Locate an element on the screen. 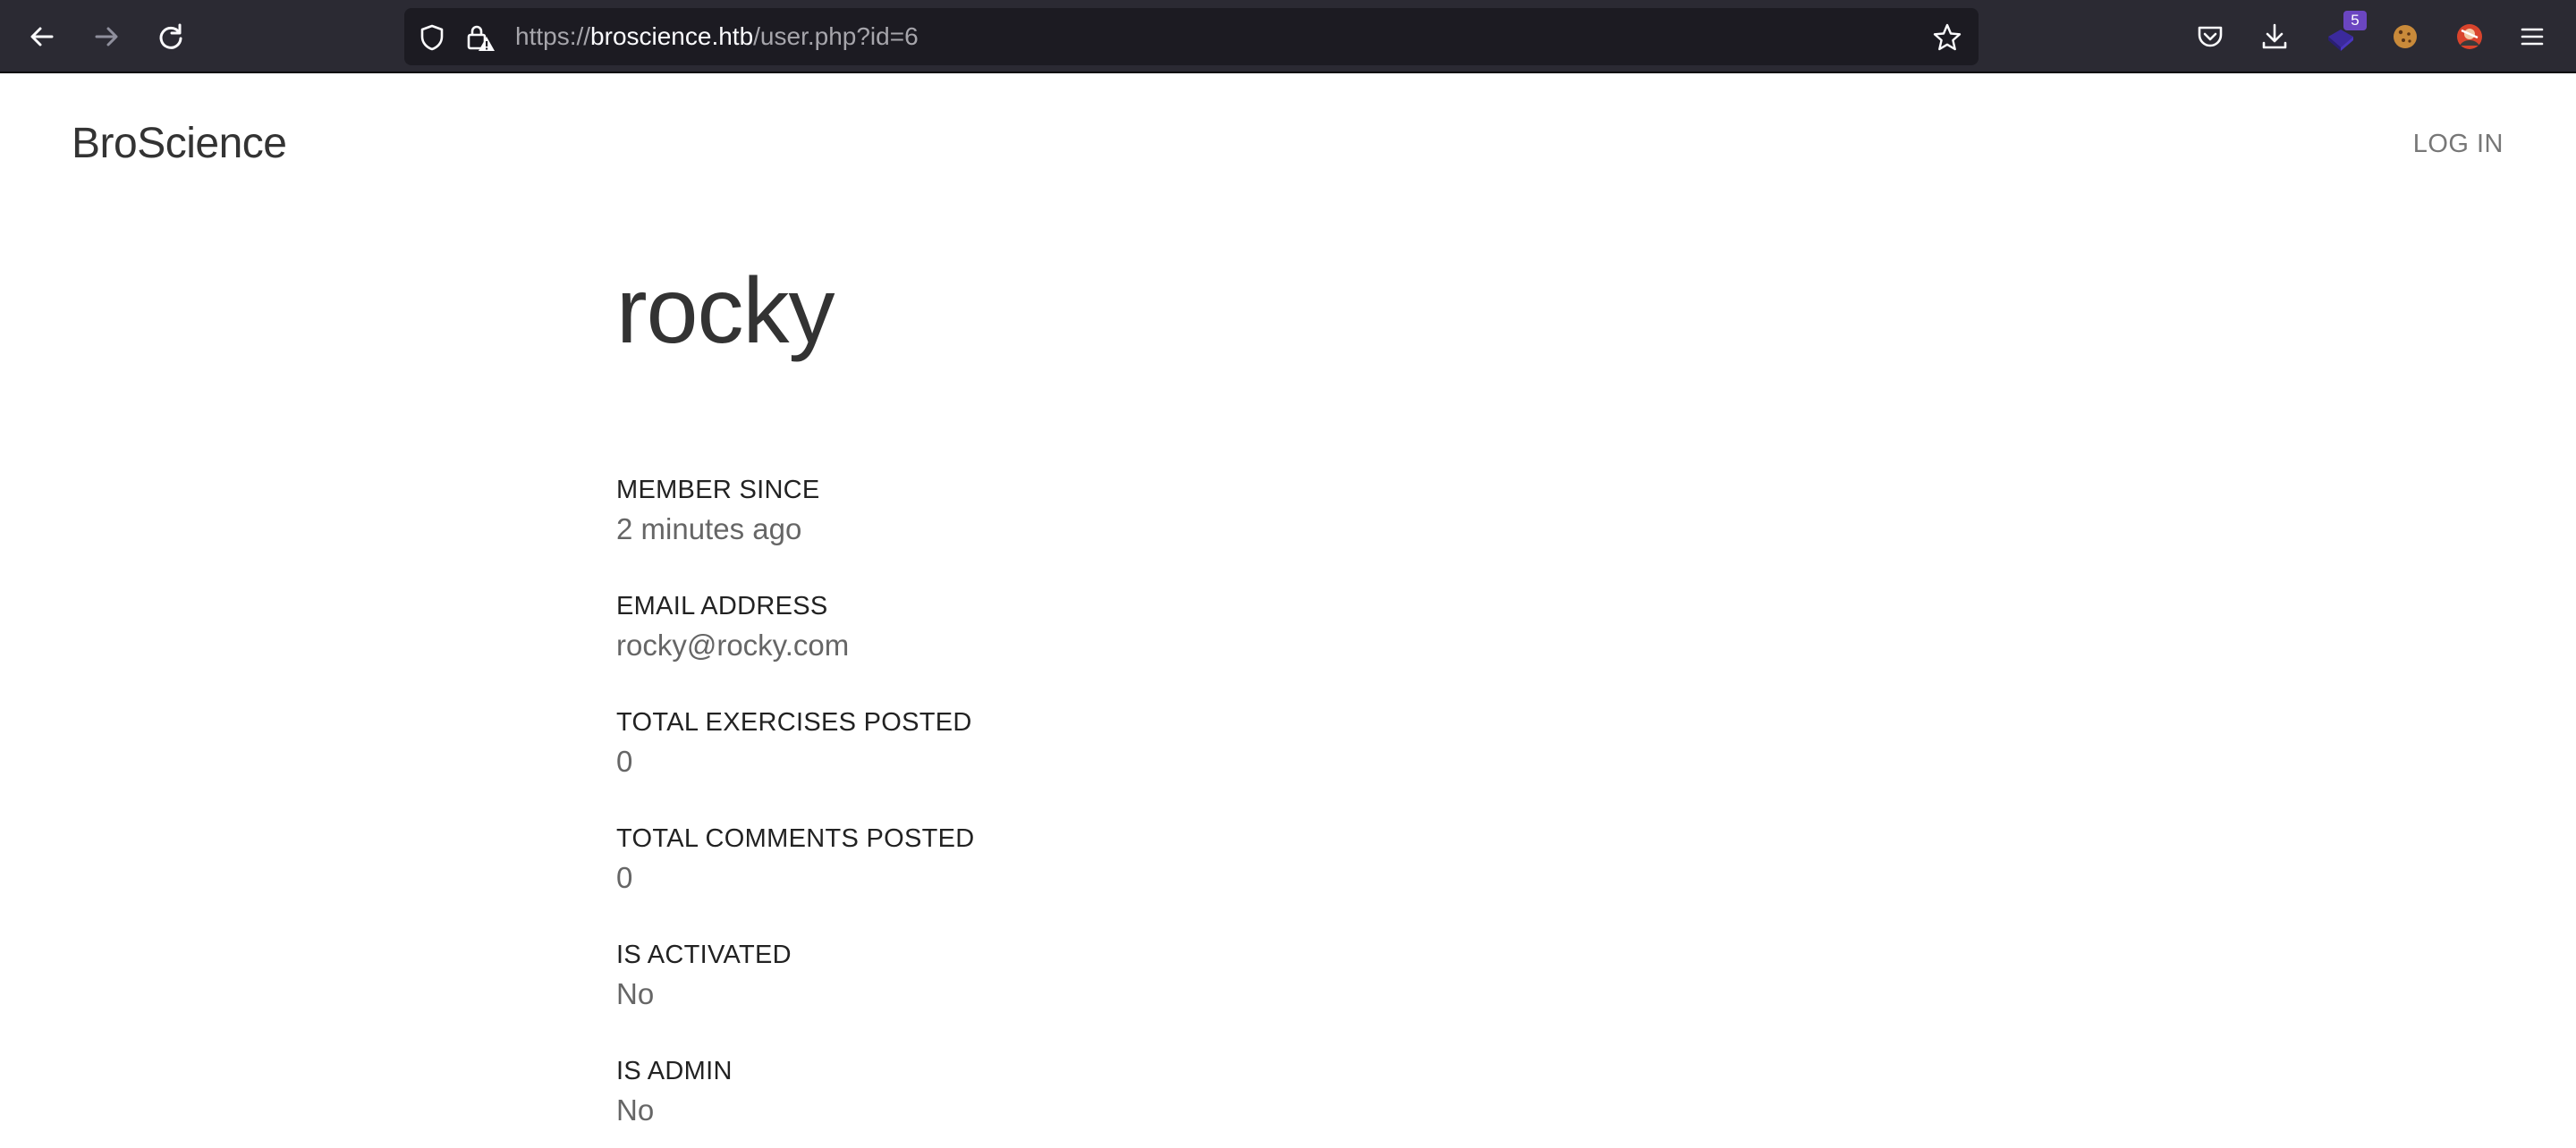  back-button is located at coordinates (42, 36).